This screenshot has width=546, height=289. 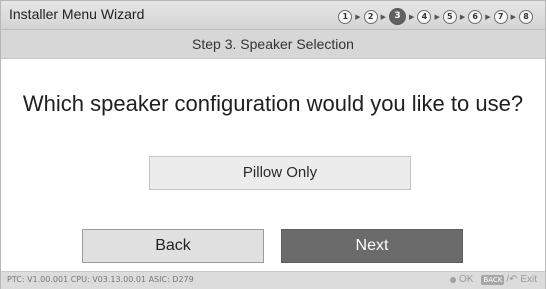 I want to click on step-1-icon: 1, so click(x=345, y=16).